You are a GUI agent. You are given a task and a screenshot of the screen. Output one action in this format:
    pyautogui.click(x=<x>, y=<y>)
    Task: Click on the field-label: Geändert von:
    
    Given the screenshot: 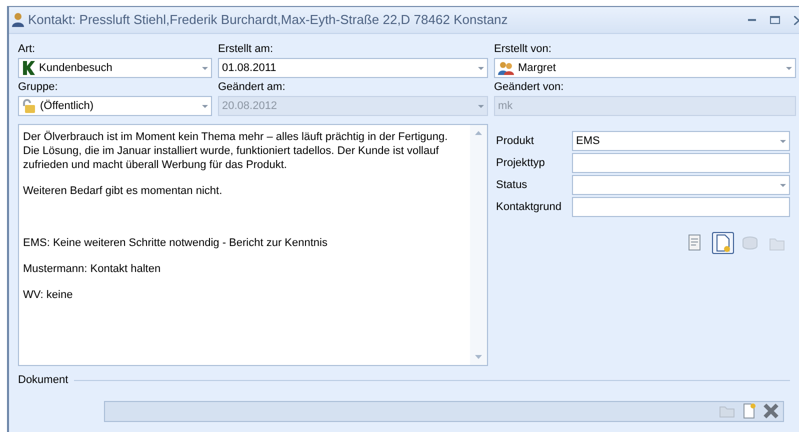 What is the action you would take?
    pyautogui.click(x=529, y=87)
    